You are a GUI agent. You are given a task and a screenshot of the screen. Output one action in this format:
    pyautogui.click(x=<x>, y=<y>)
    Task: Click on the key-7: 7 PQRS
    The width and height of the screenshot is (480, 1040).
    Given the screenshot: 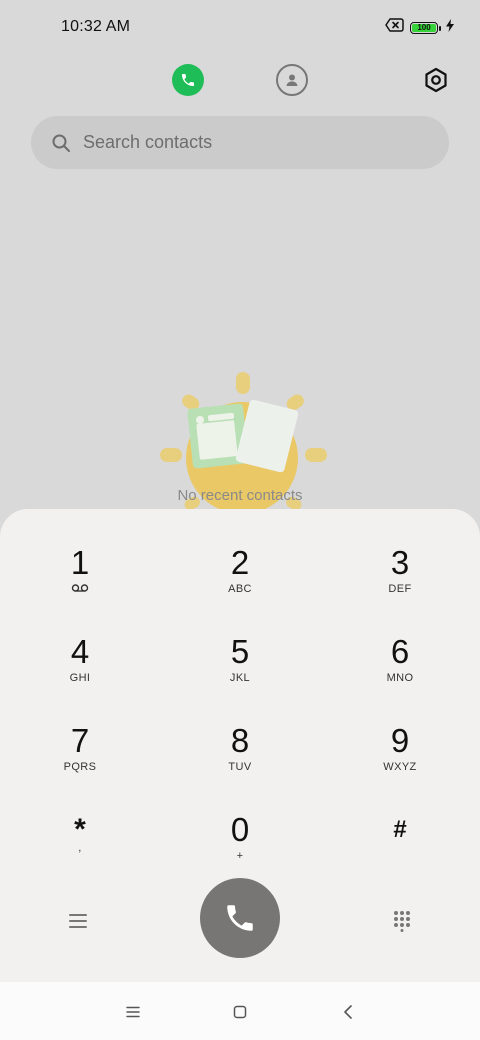 What is the action you would take?
    pyautogui.click(x=80, y=763)
    